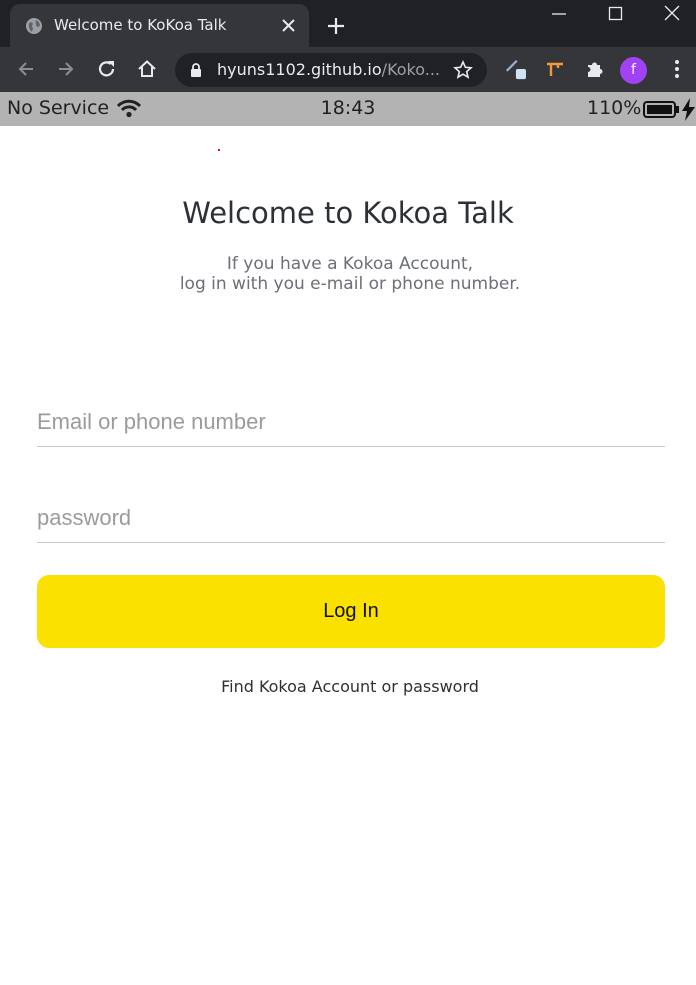  What do you see at coordinates (672, 13) in the screenshot?
I see `close-window-icon` at bounding box center [672, 13].